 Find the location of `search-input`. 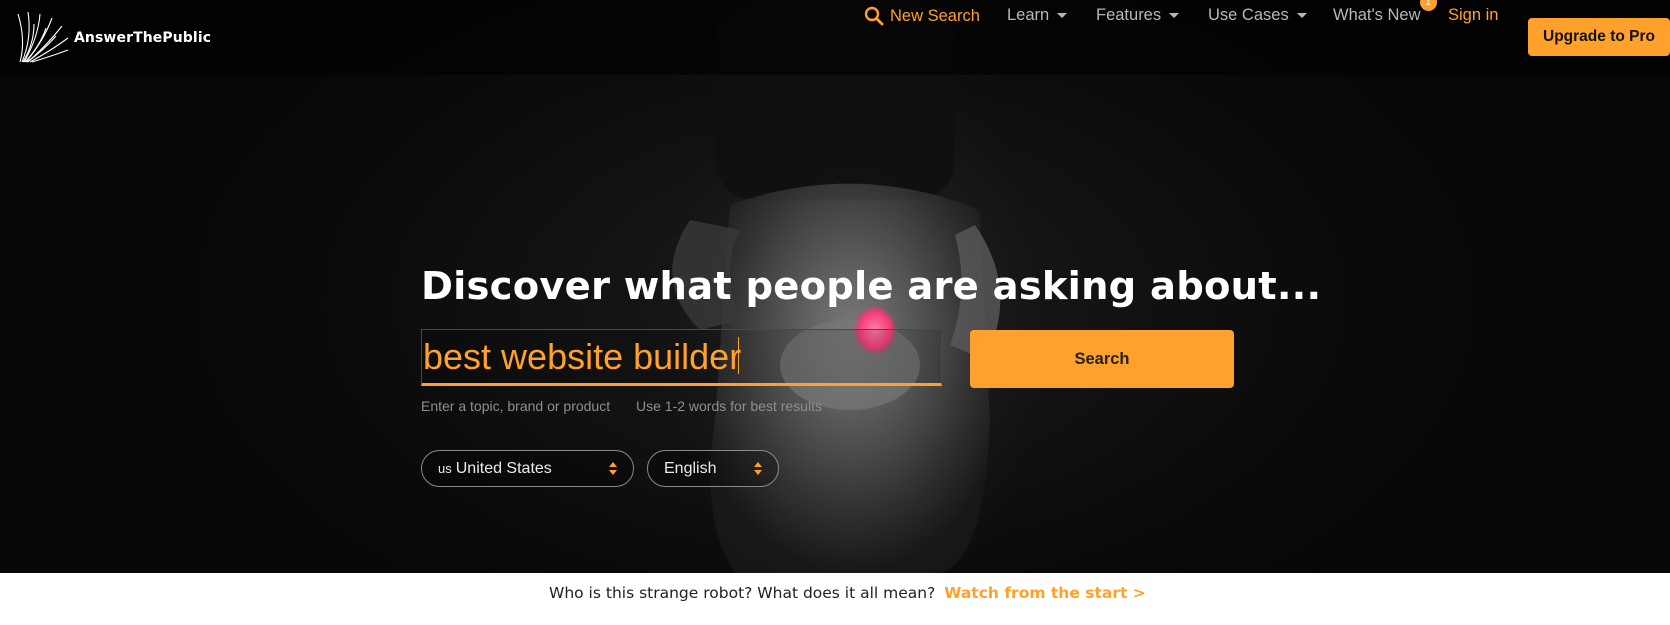

search-input is located at coordinates (682, 357).